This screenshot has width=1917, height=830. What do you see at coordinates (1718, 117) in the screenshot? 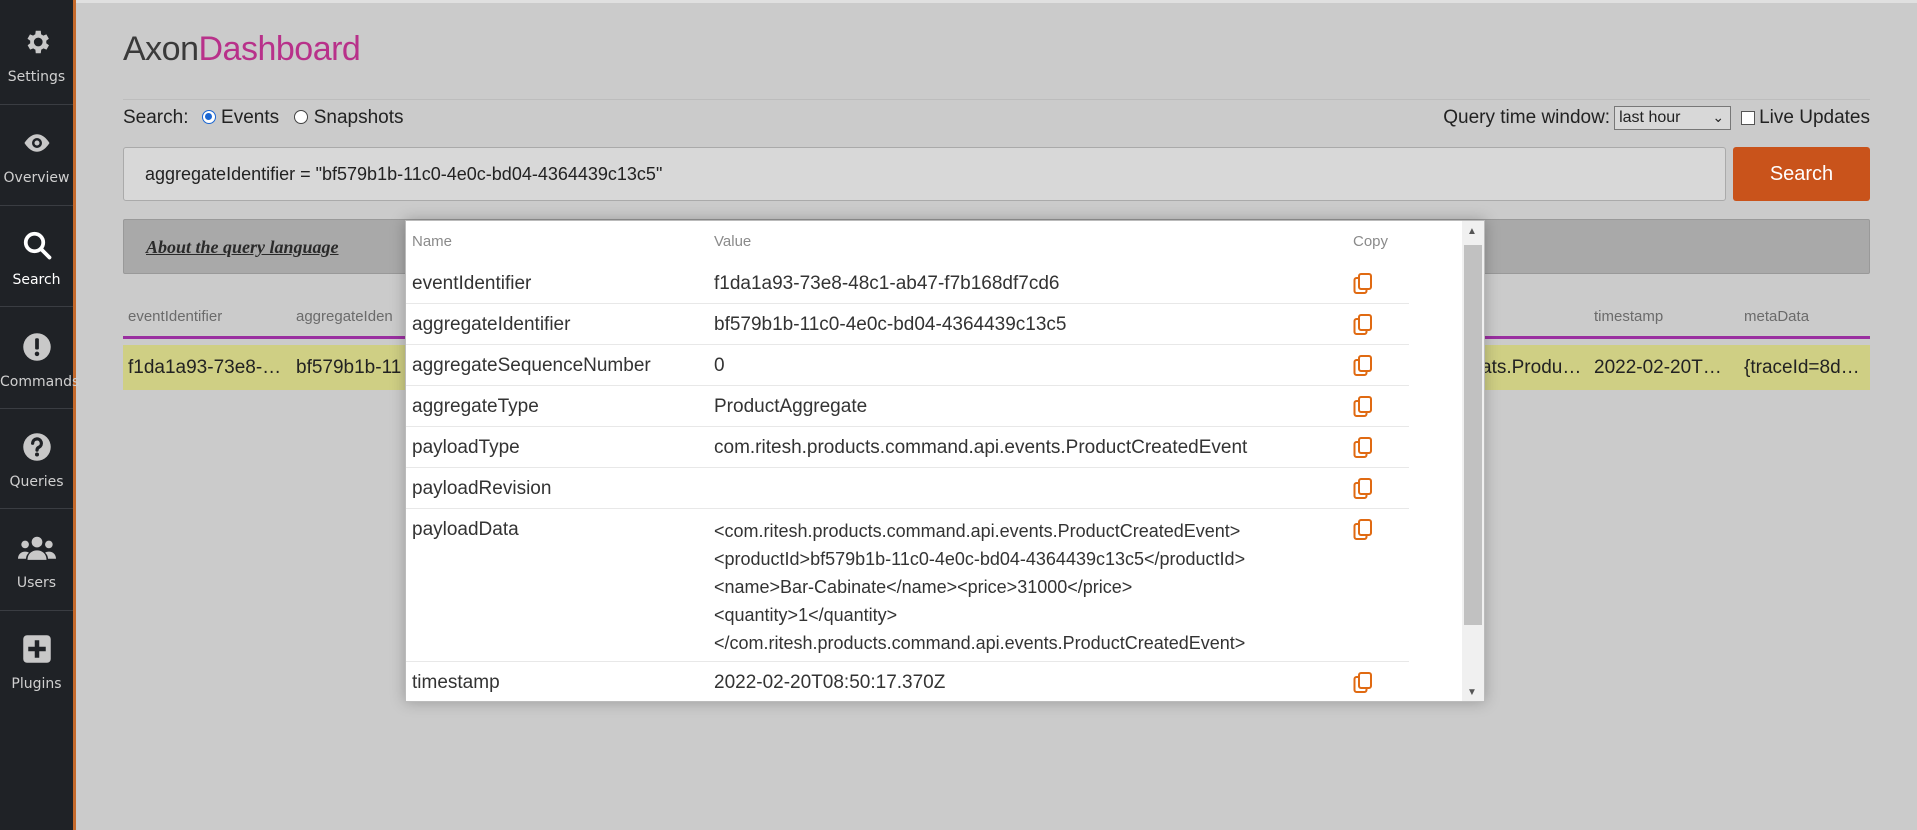
I see `chevron-down-icon: ⌄` at bounding box center [1718, 117].